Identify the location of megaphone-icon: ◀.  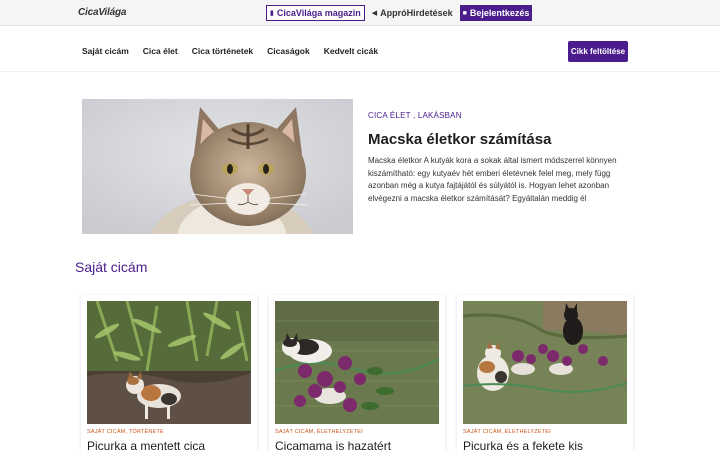
(374, 13).